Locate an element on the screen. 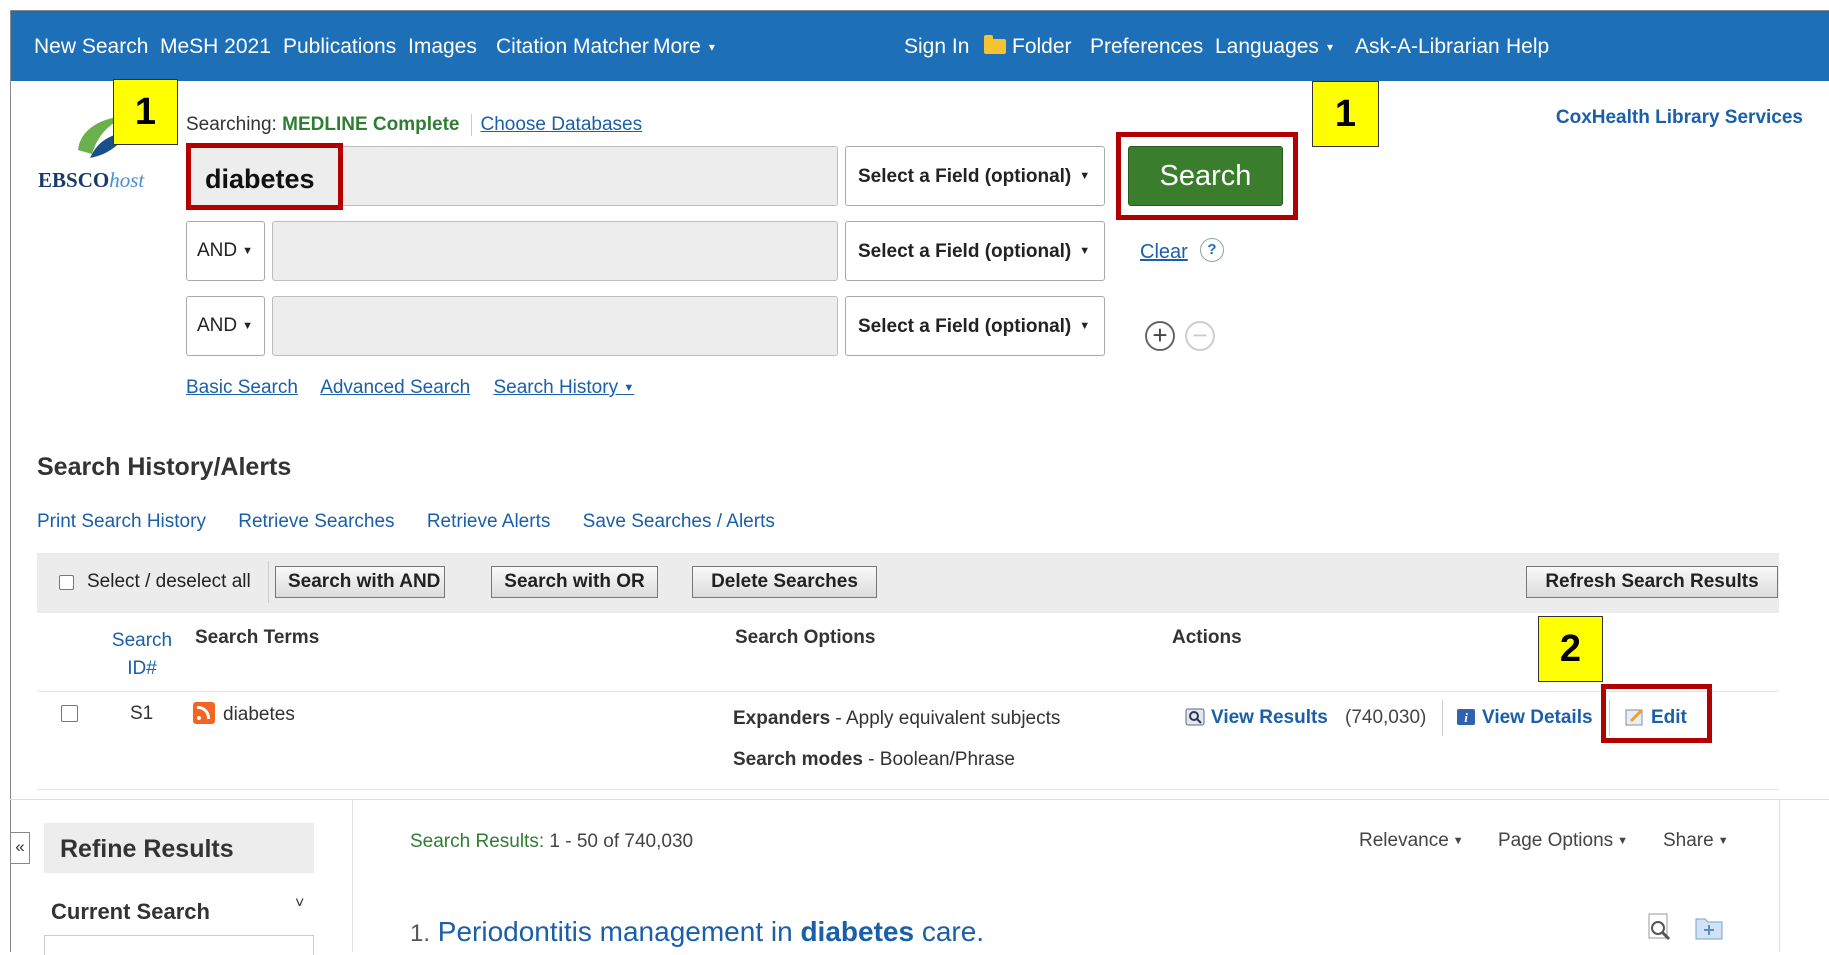  nav-folder: Folder is located at coordinates (1028, 47).